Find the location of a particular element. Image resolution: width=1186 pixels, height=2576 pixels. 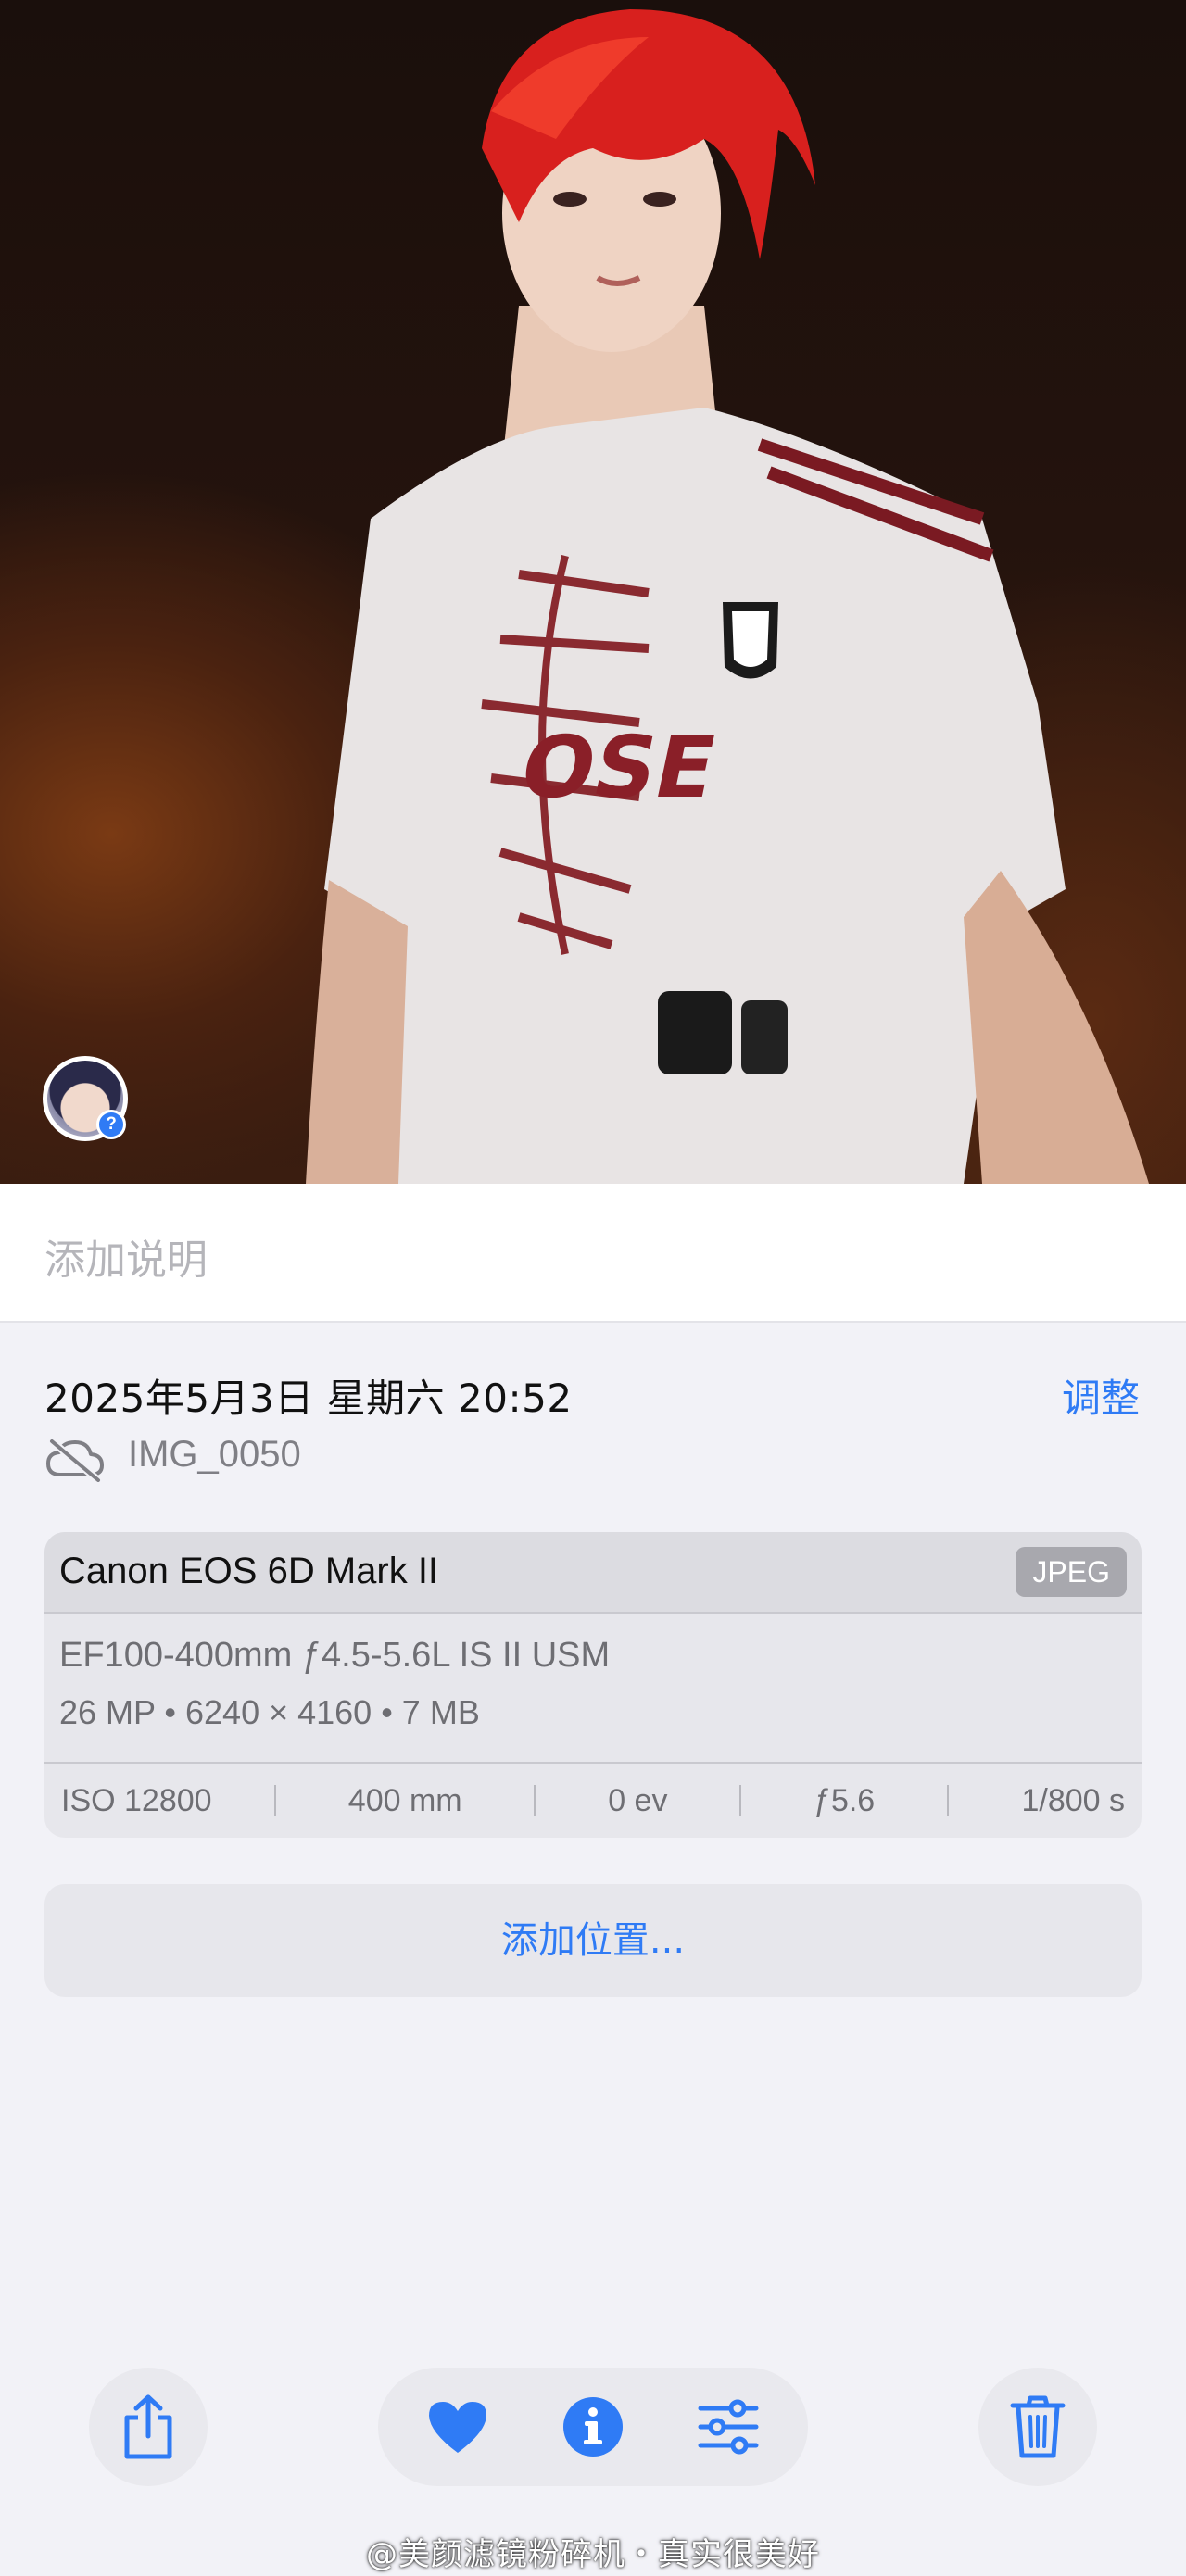

camera-model: Canon EOS 6D Mark II is located at coordinates (249, 1571).